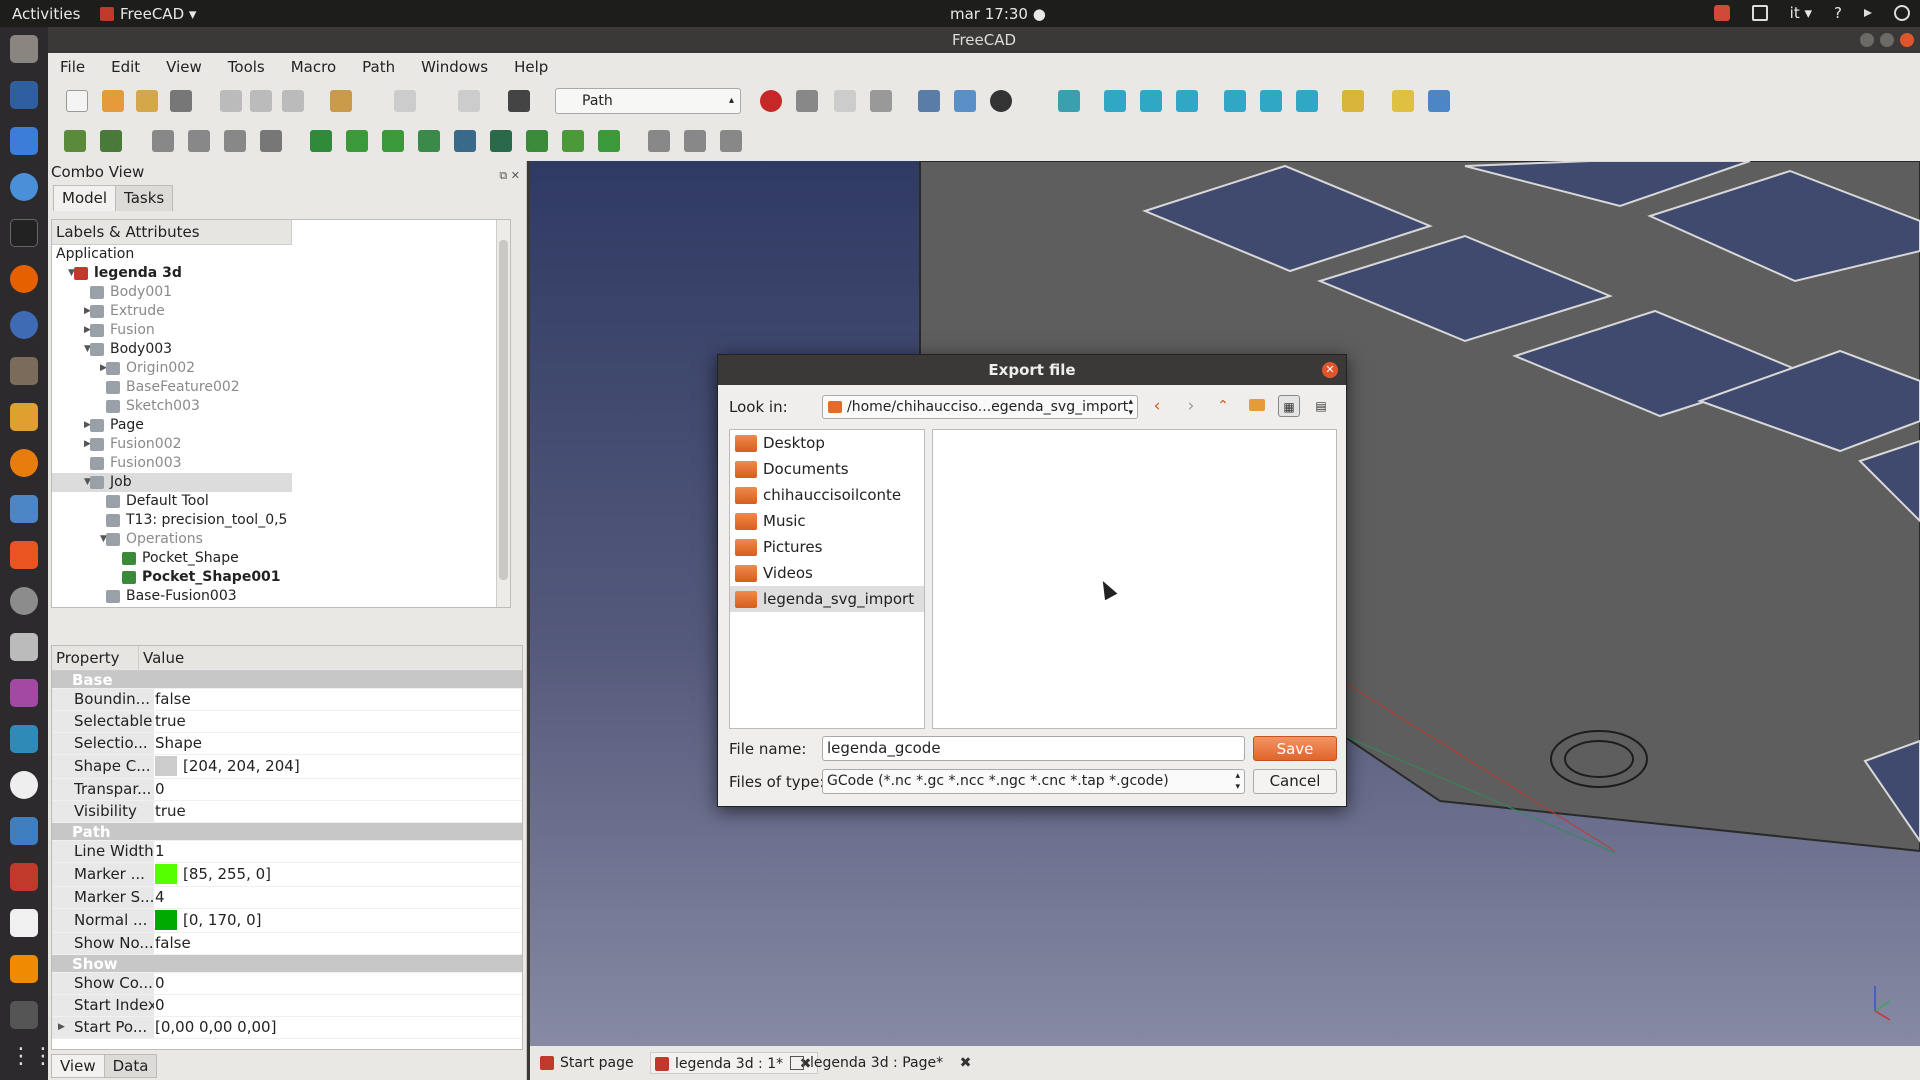  Describe the element at coordinates (281, 368) in the screenshot. I see `tree-item: ▶ Origin002` at that location.